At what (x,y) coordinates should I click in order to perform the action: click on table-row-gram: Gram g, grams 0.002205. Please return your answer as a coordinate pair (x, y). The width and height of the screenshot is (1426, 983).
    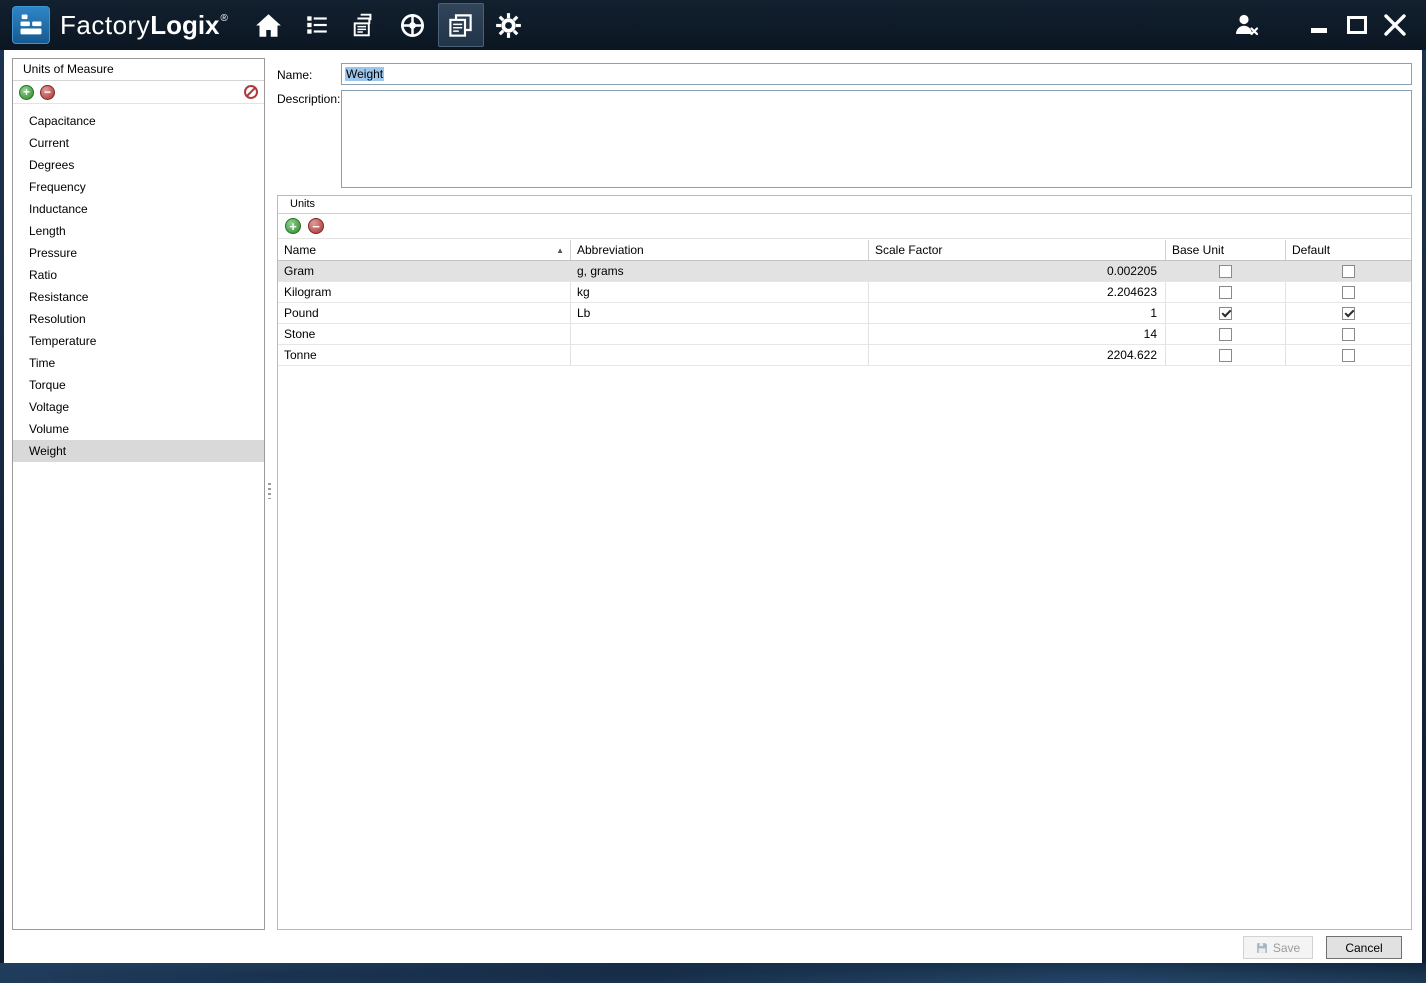
    Looking at the image, I should click on (844, 271).